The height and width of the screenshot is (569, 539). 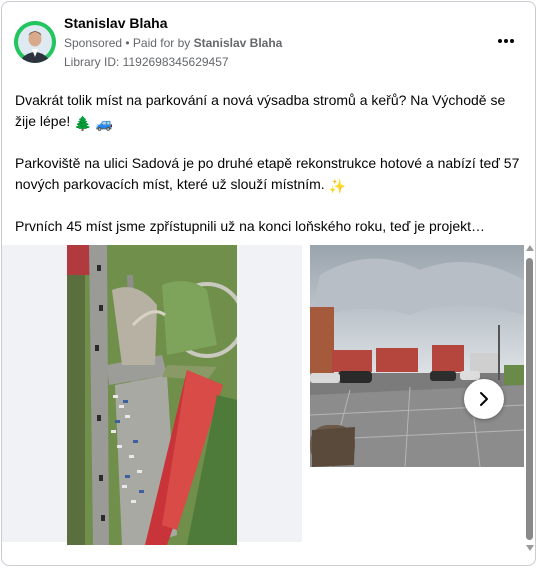 What do you see at coordinates (146, 62) in the screenshot?
I see `library-id: Library ID: 1192698345629457` at bounding box center [146, 62].